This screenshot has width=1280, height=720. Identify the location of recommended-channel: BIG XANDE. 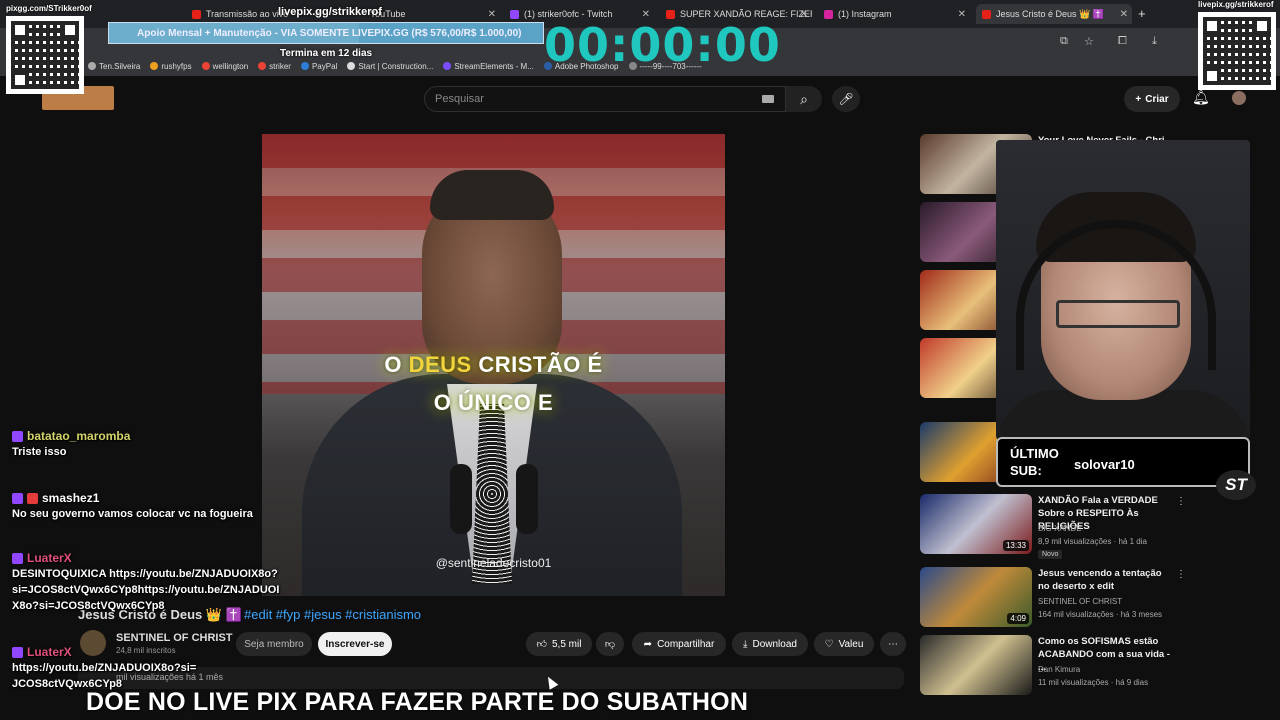
(1060, 528).